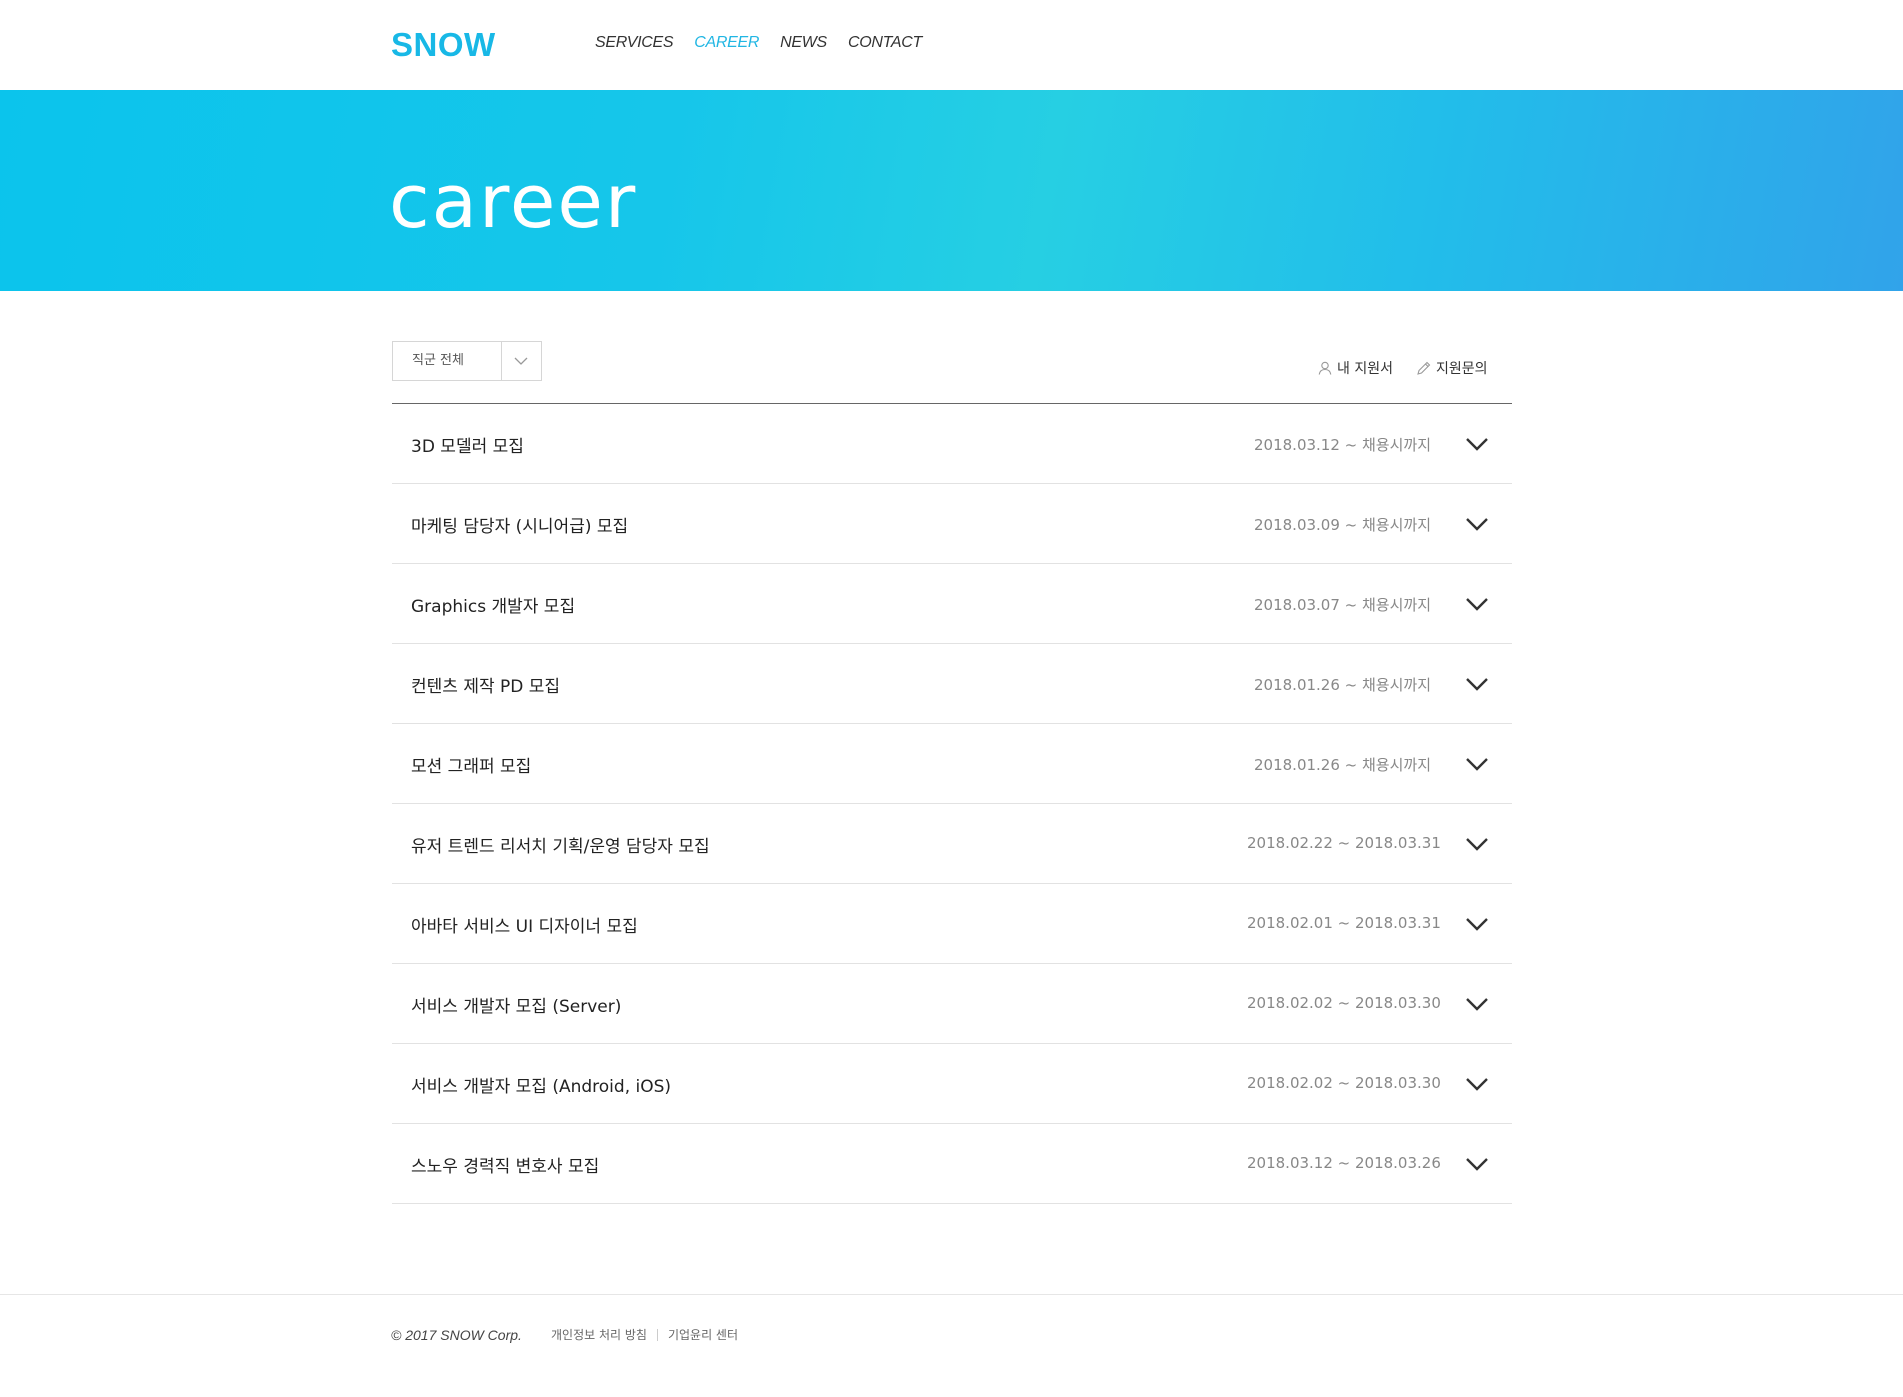 Image resolution: width=1903 pixels, height=1397 pixels. I want to click on job-period: 2018.03.09 ~ 채용시까지, so click(1342, 525).